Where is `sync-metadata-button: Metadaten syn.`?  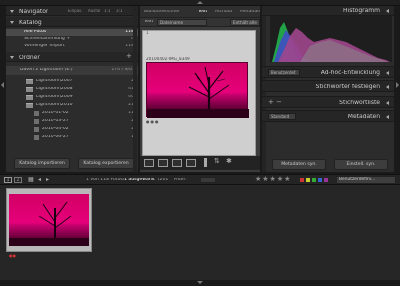
sync-metadata-button: Metadaten syn. is located at coordinates (299, 164).